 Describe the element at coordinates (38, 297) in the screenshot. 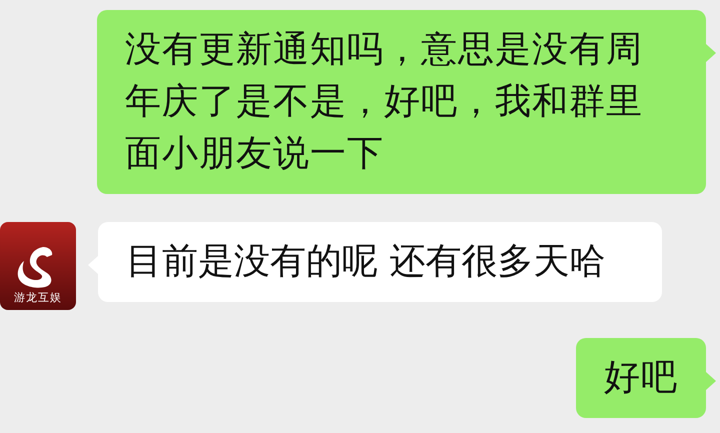

I see `logo-text: 游龙互娱` at that location.